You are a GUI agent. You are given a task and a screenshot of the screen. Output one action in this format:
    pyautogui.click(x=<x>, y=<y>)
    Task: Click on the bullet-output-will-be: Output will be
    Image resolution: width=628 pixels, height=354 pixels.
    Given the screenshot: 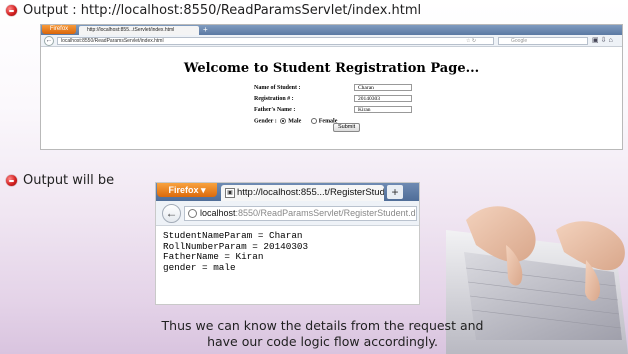 What is the action you would take?
    pyautogui.click(x=60, y=180)
    